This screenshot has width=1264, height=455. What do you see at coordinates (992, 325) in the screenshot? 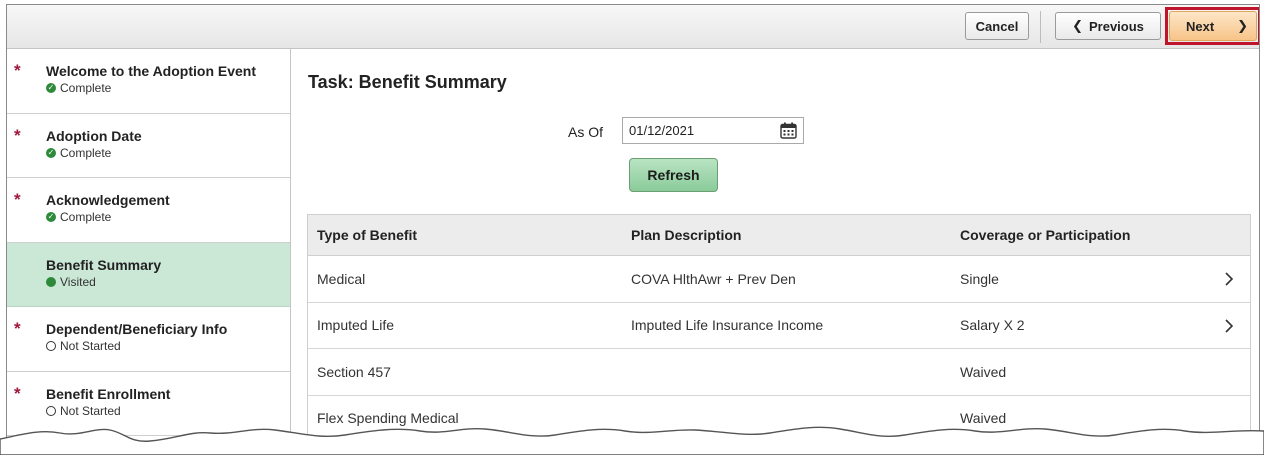
I see `cell-coverage: Salary X 2` at bounding box center [992, 325].